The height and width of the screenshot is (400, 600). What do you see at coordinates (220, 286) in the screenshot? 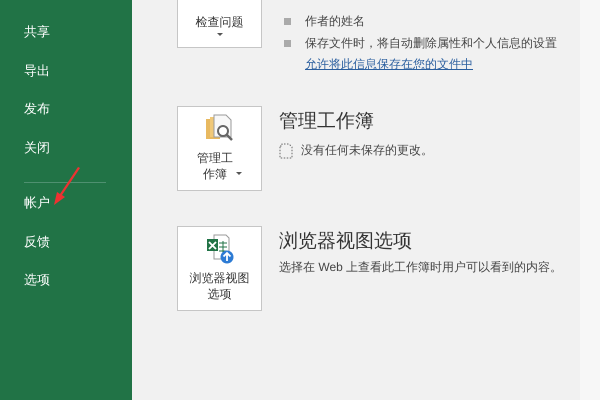
I see `button-label: 浏览器视图 选项` at bounding box center [220, 286].